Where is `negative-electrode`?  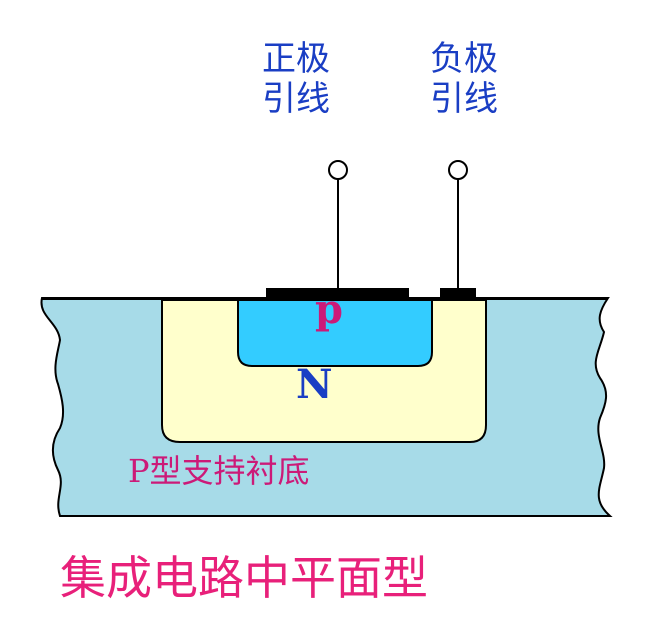
negative-electrode is located at coordinates (458, 293).